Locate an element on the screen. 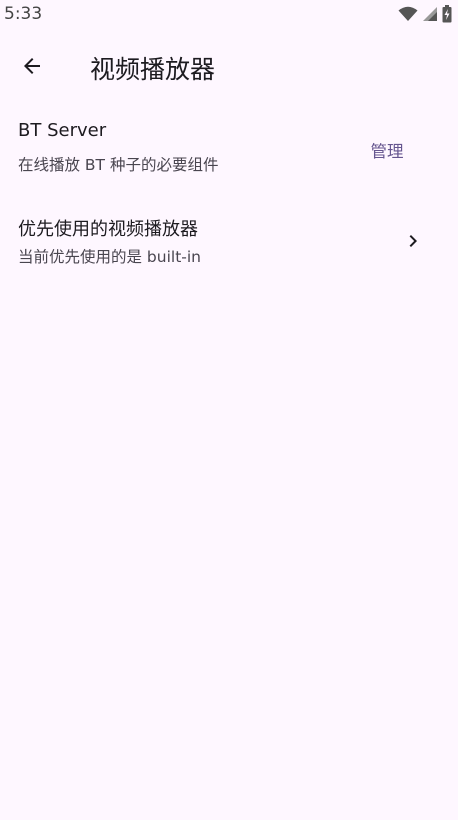  preferred-player-setting: 优先使用的视频播放器 当前优先使用的是 built-in is located at coordinates (229, 242).